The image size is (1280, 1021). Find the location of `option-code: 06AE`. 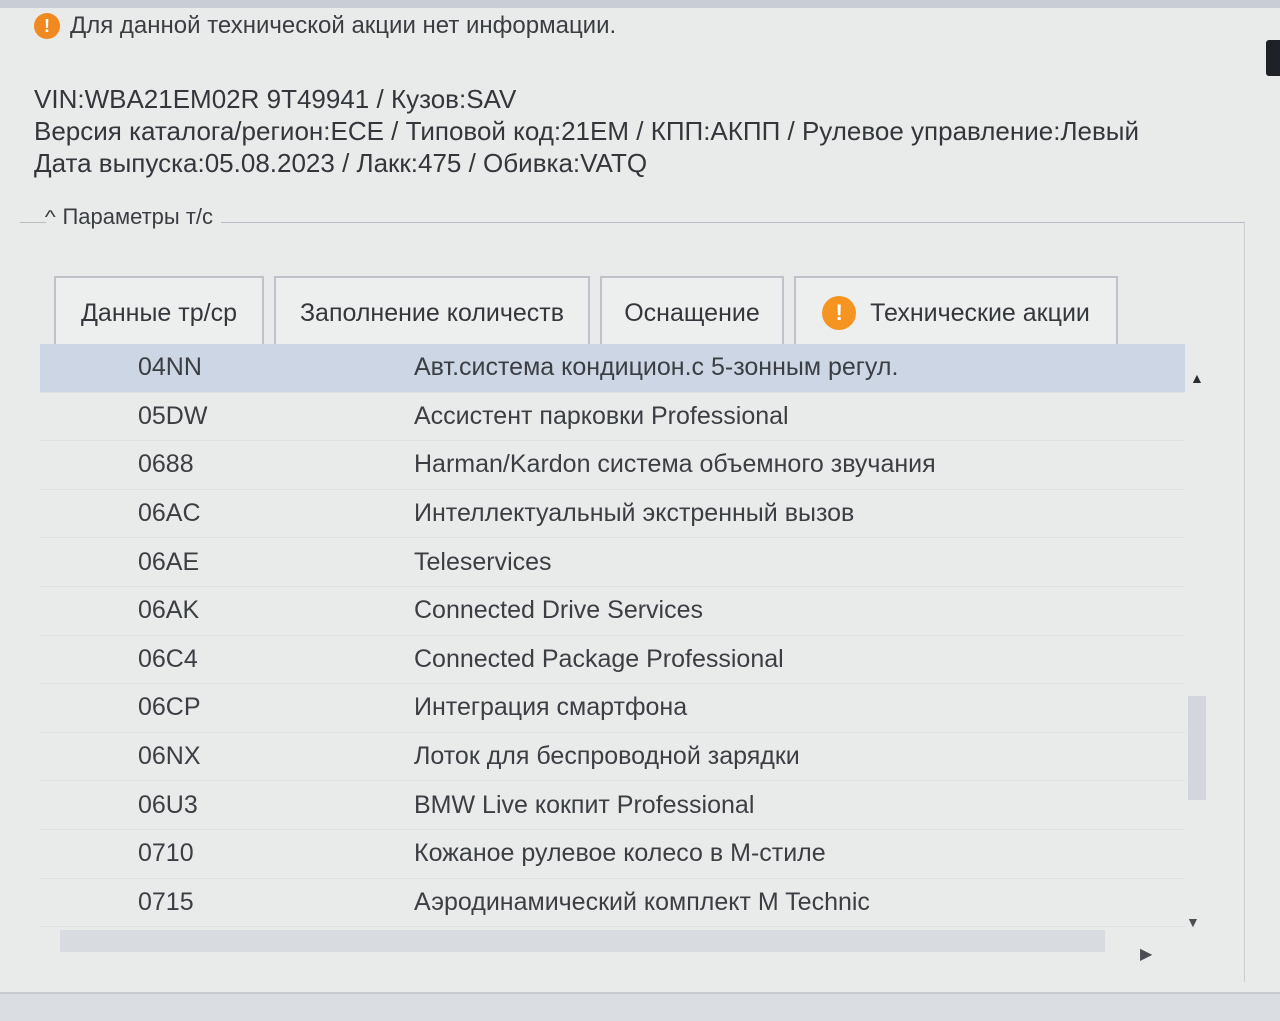

option-code: 06AE is located at coordinates (169, 561).